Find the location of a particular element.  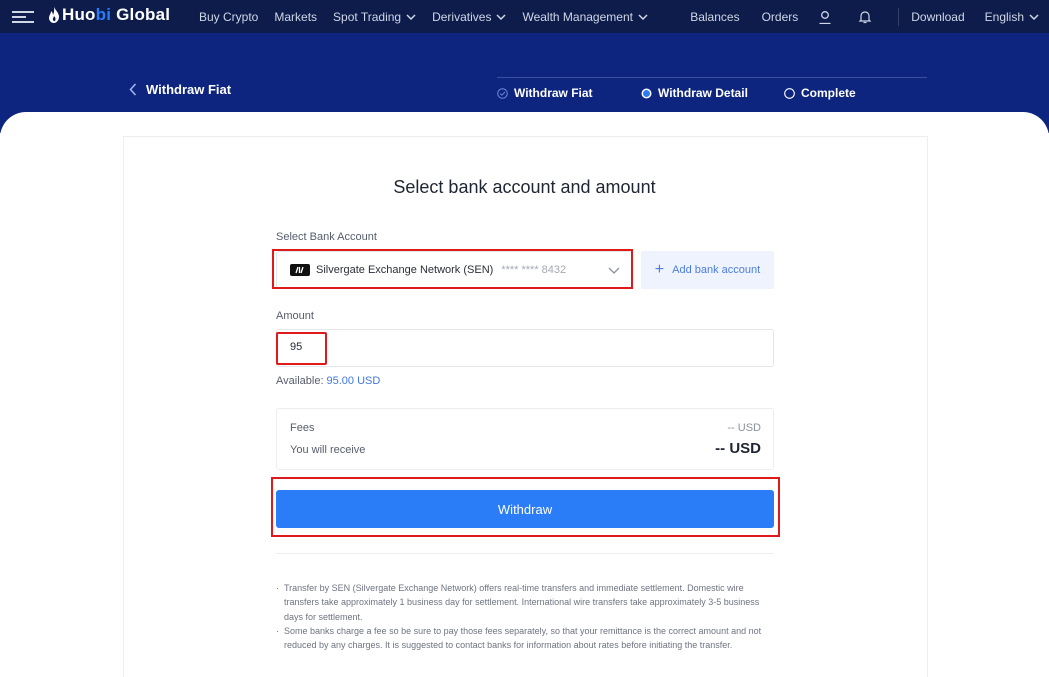

fees-value: -- USD is located at coordinates (744, 428).